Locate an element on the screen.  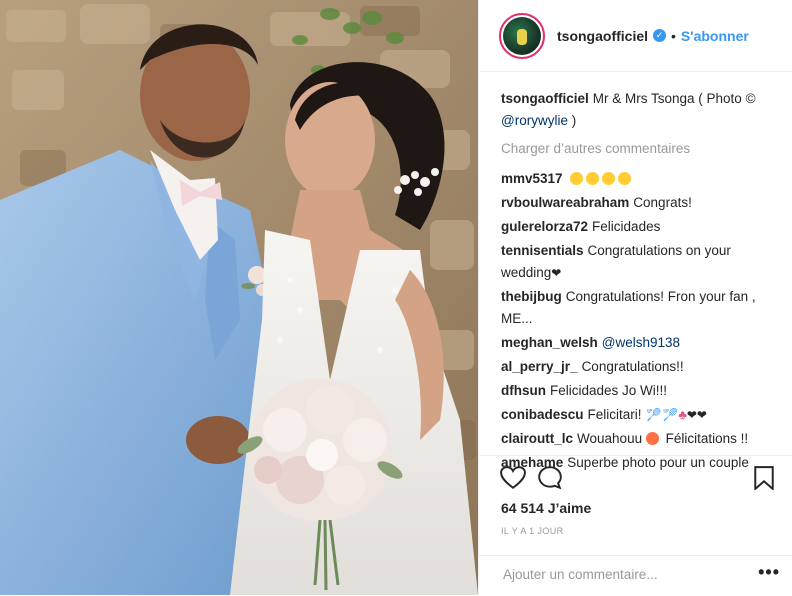
verified-badge-icon: ✓ is located at coordinates (660, 35).